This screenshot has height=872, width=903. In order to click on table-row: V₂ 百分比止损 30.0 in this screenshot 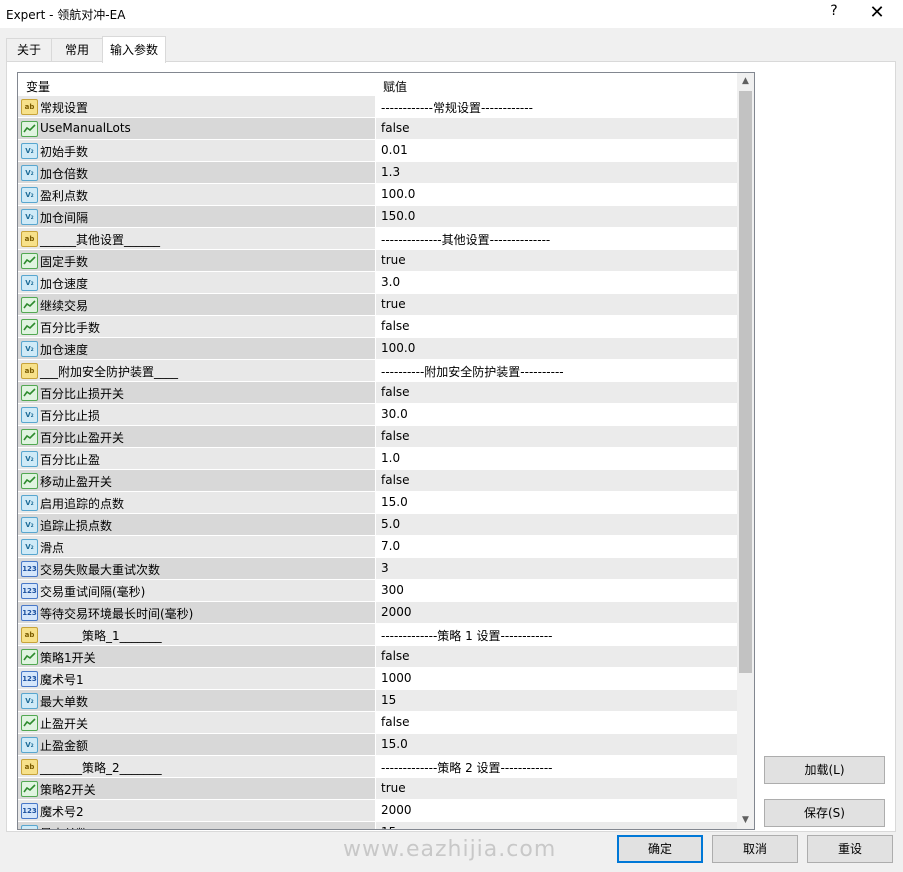, I will do `click(377, 415)`.